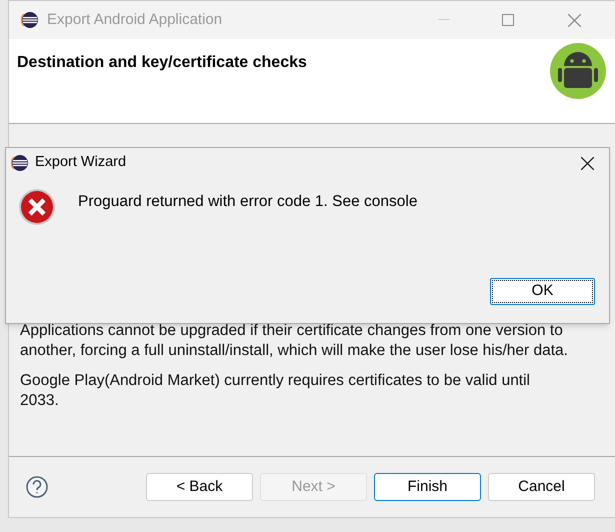 The height and width of the screenshot is (532, 615). Describe the element at coordinates (80, 162) in the screenshot. I see `dialog-title: Export Wizard` at that location.